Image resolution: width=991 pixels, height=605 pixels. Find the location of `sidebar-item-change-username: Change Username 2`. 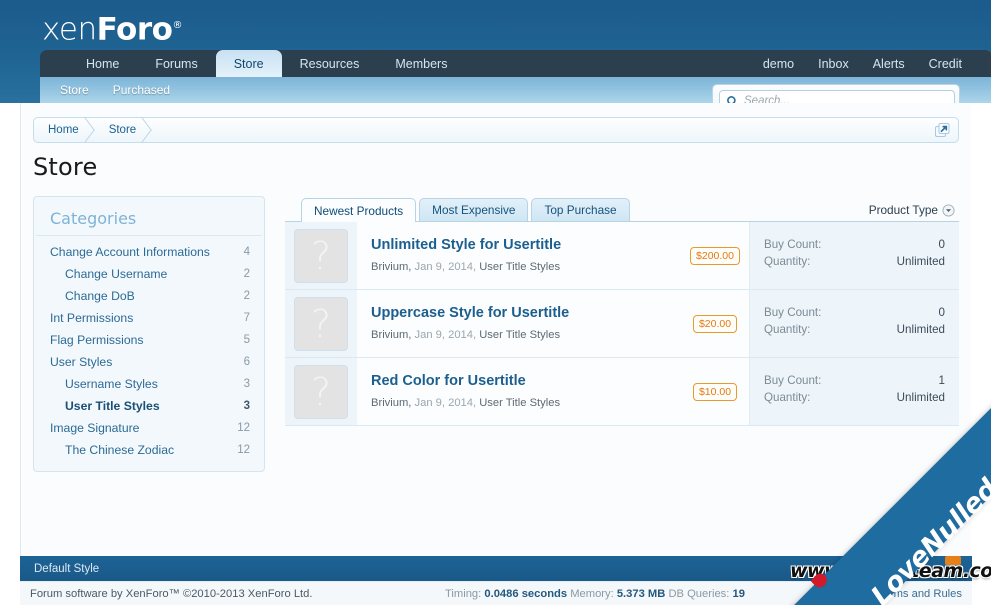

sidebar-item-change-username: Change Username 2 is located at coordinates (149, 274).